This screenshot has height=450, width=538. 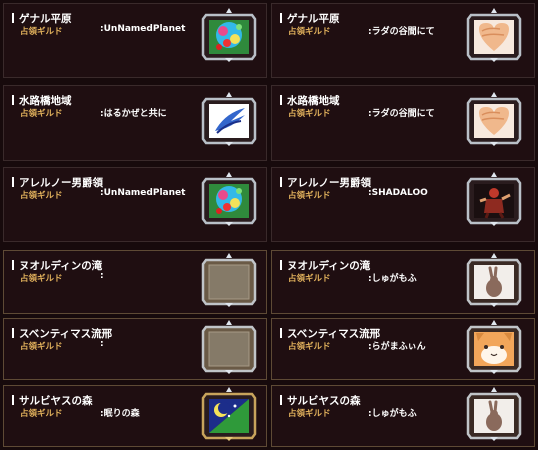 I want to click on territory-cell-genal-right: ゲナル平原 占領ギルド :ラダの谷間にて, so click(x=403, y=40).